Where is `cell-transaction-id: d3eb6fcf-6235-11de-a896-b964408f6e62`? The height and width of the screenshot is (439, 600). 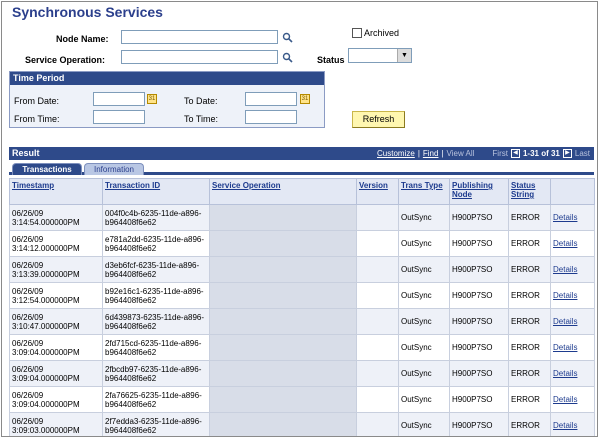
cell-transaction-id: d3eb6fcf-6235-11de-a896-b964408f6e62 is located at coordinates (156, 269).